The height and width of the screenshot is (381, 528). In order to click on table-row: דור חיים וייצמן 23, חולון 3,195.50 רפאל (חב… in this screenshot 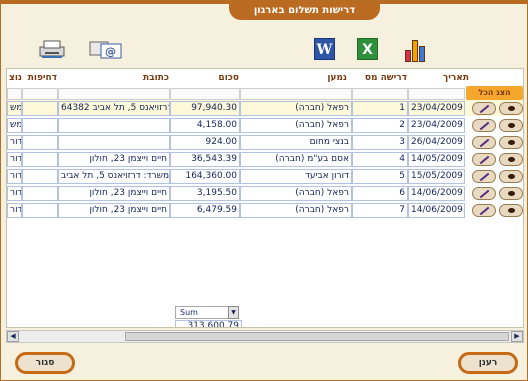, I will do `click(265, 193)`.